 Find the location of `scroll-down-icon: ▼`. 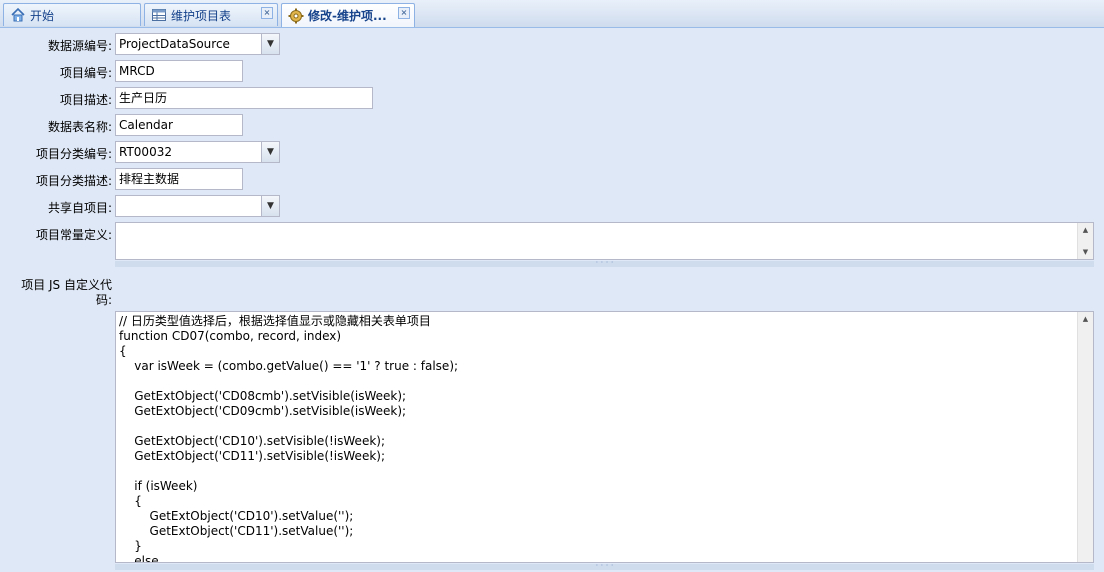

scroll-down-icon: ▼ is located at coordinates (1085, 252).